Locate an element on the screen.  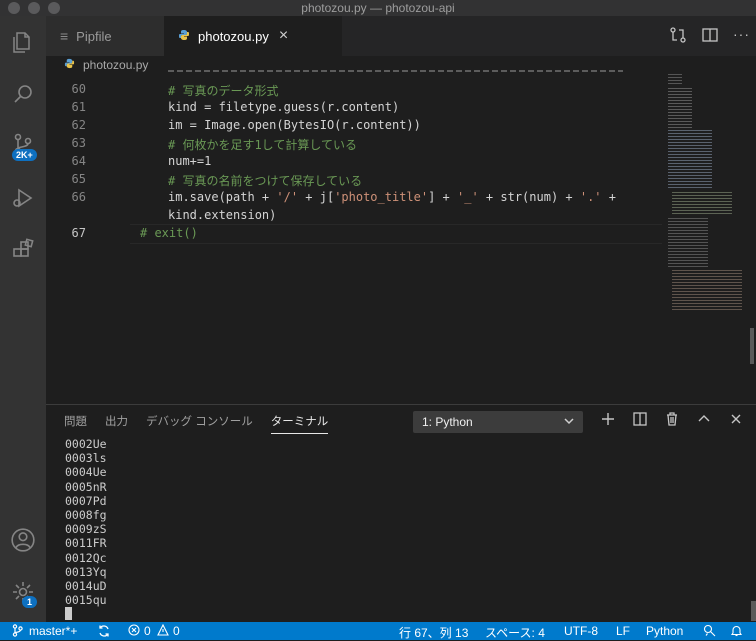
activity-bar: 2K+ 1 is located at coordinates (23, 319).